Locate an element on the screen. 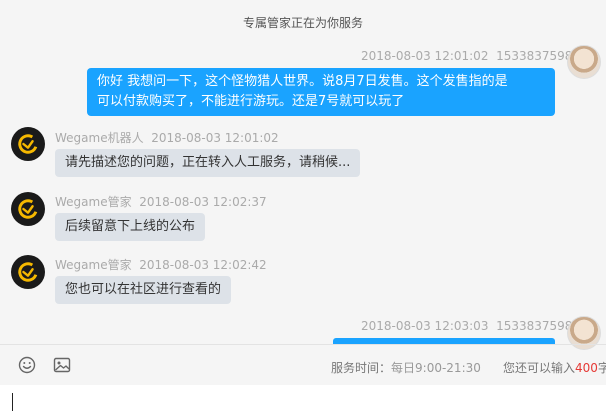 This screenshot has width=606, height=415. message-meta: Wegame管家 2018-08-03 12:02:37 is located at coordinates (161, 201).